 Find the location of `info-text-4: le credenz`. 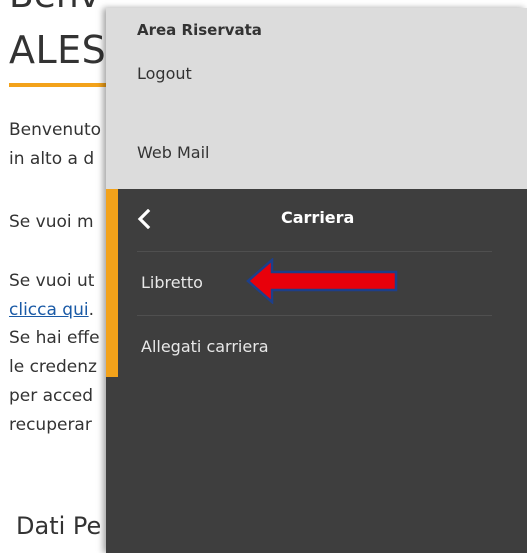

info-text-4: le credenz is located at coordinates (53, 367).